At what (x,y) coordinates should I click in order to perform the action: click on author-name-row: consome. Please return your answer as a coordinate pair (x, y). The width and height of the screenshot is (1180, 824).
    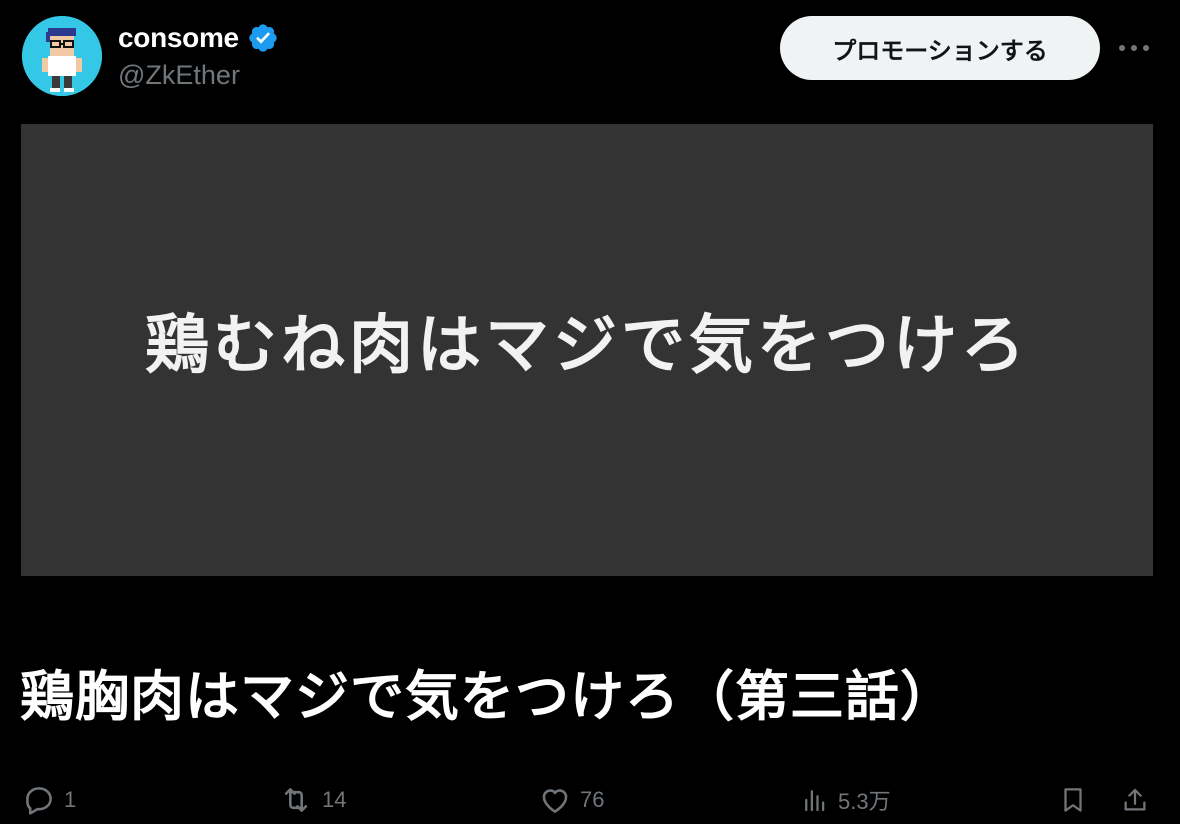
    Looking at the image, I should click on (198, 38).